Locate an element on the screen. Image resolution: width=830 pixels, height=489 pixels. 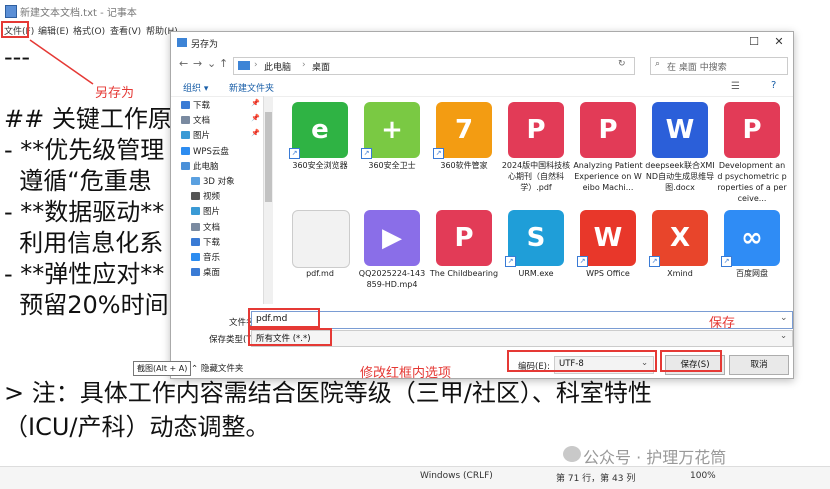
cancel-button: 取消 is located at coordinates (759, 365).